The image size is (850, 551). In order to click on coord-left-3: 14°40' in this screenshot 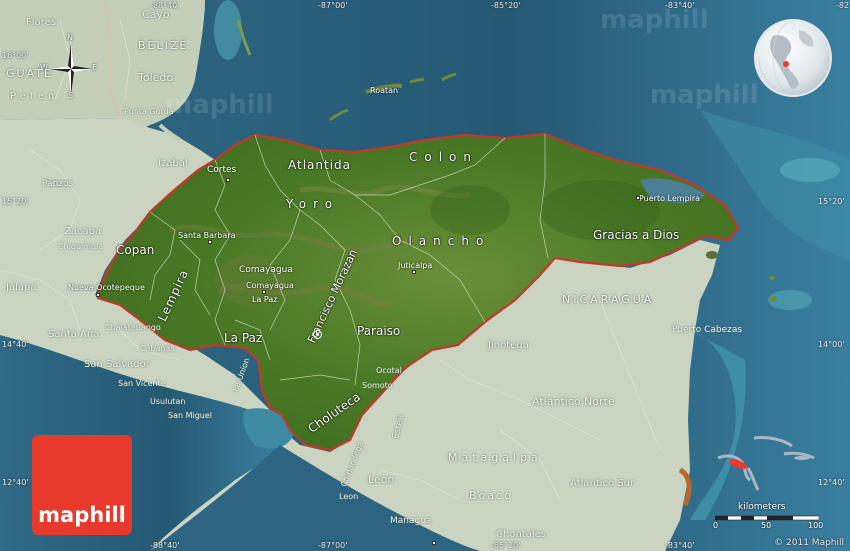, I will do `click(15, 344)`.